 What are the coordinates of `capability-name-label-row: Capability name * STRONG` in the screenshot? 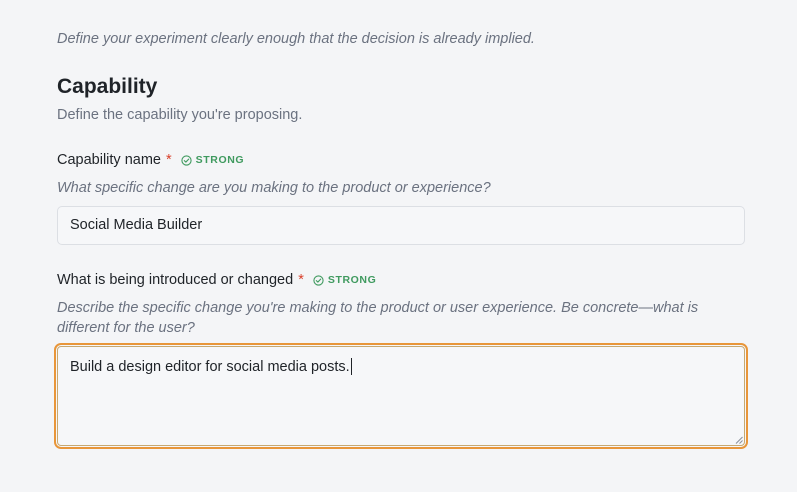 It's located at (150, 160).